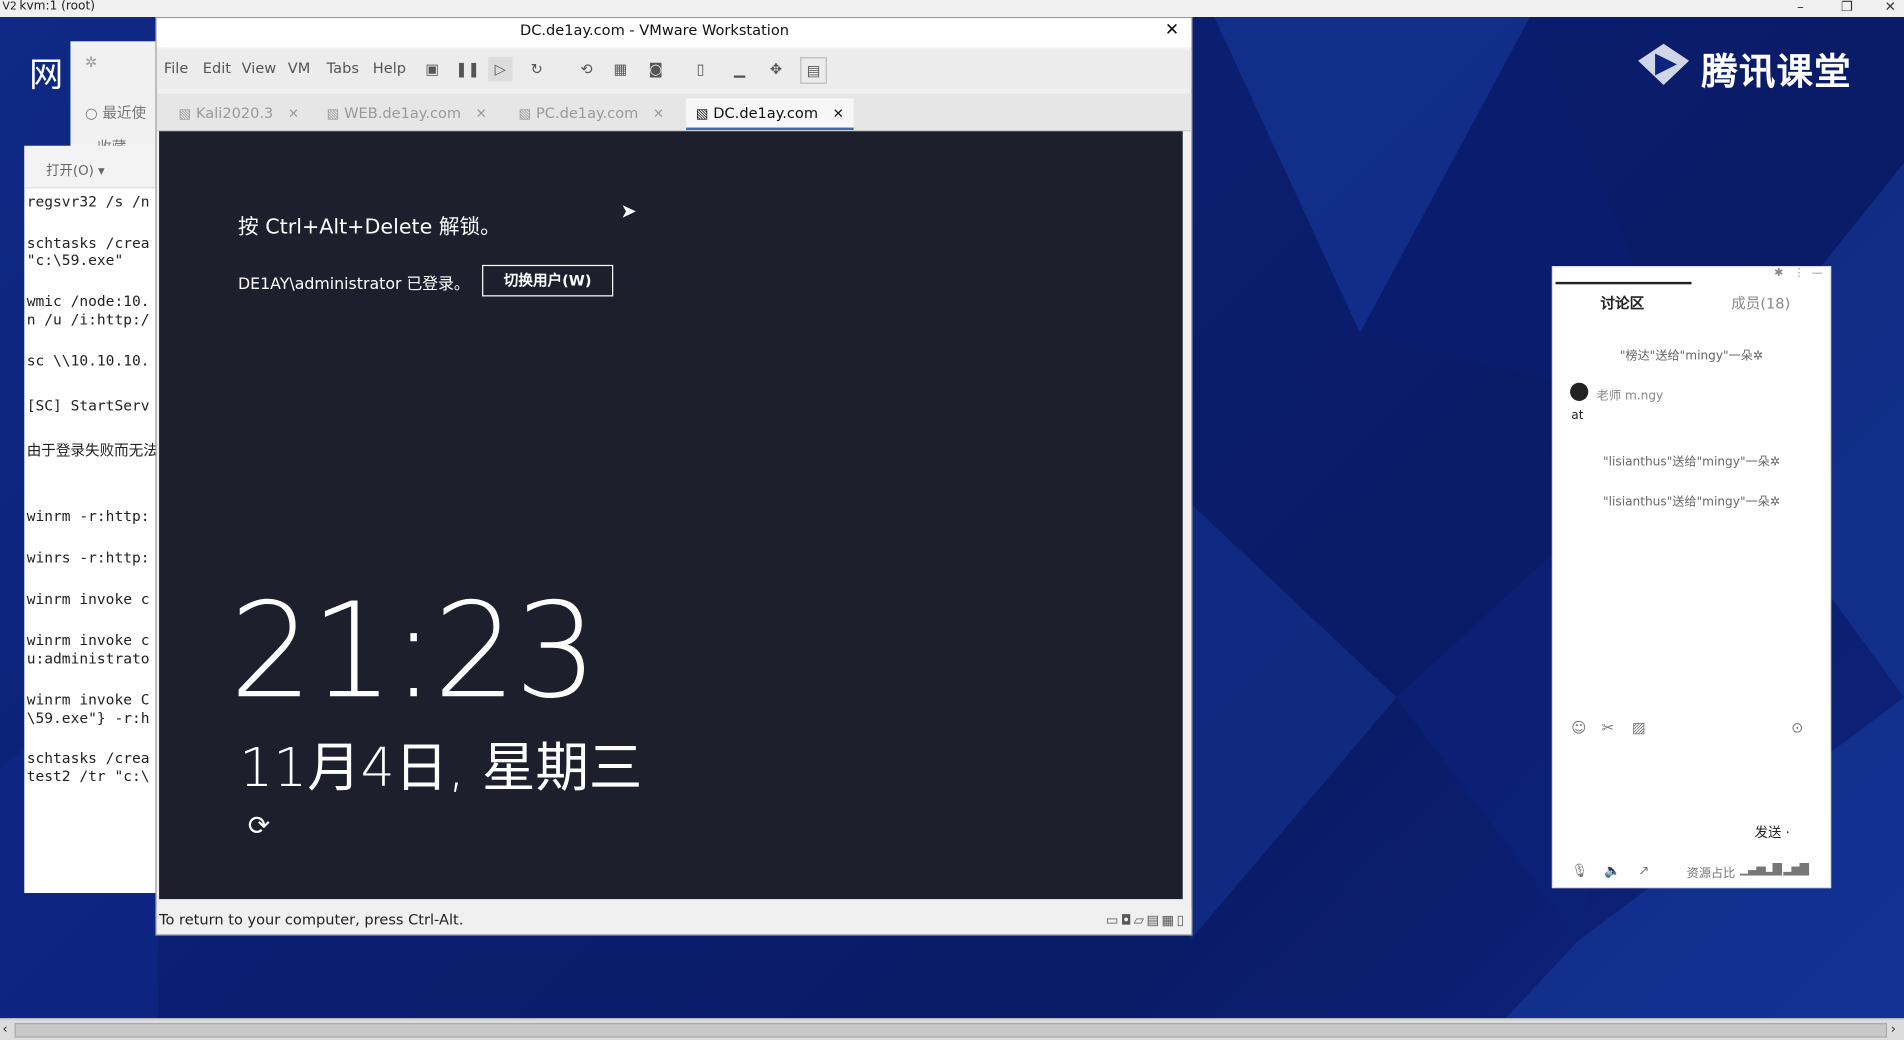 The image size is (1904, 1040). Describe the element at coordinates (776, 69) in the screenshot. I see `fullscreen-icon: ✥` at that location.